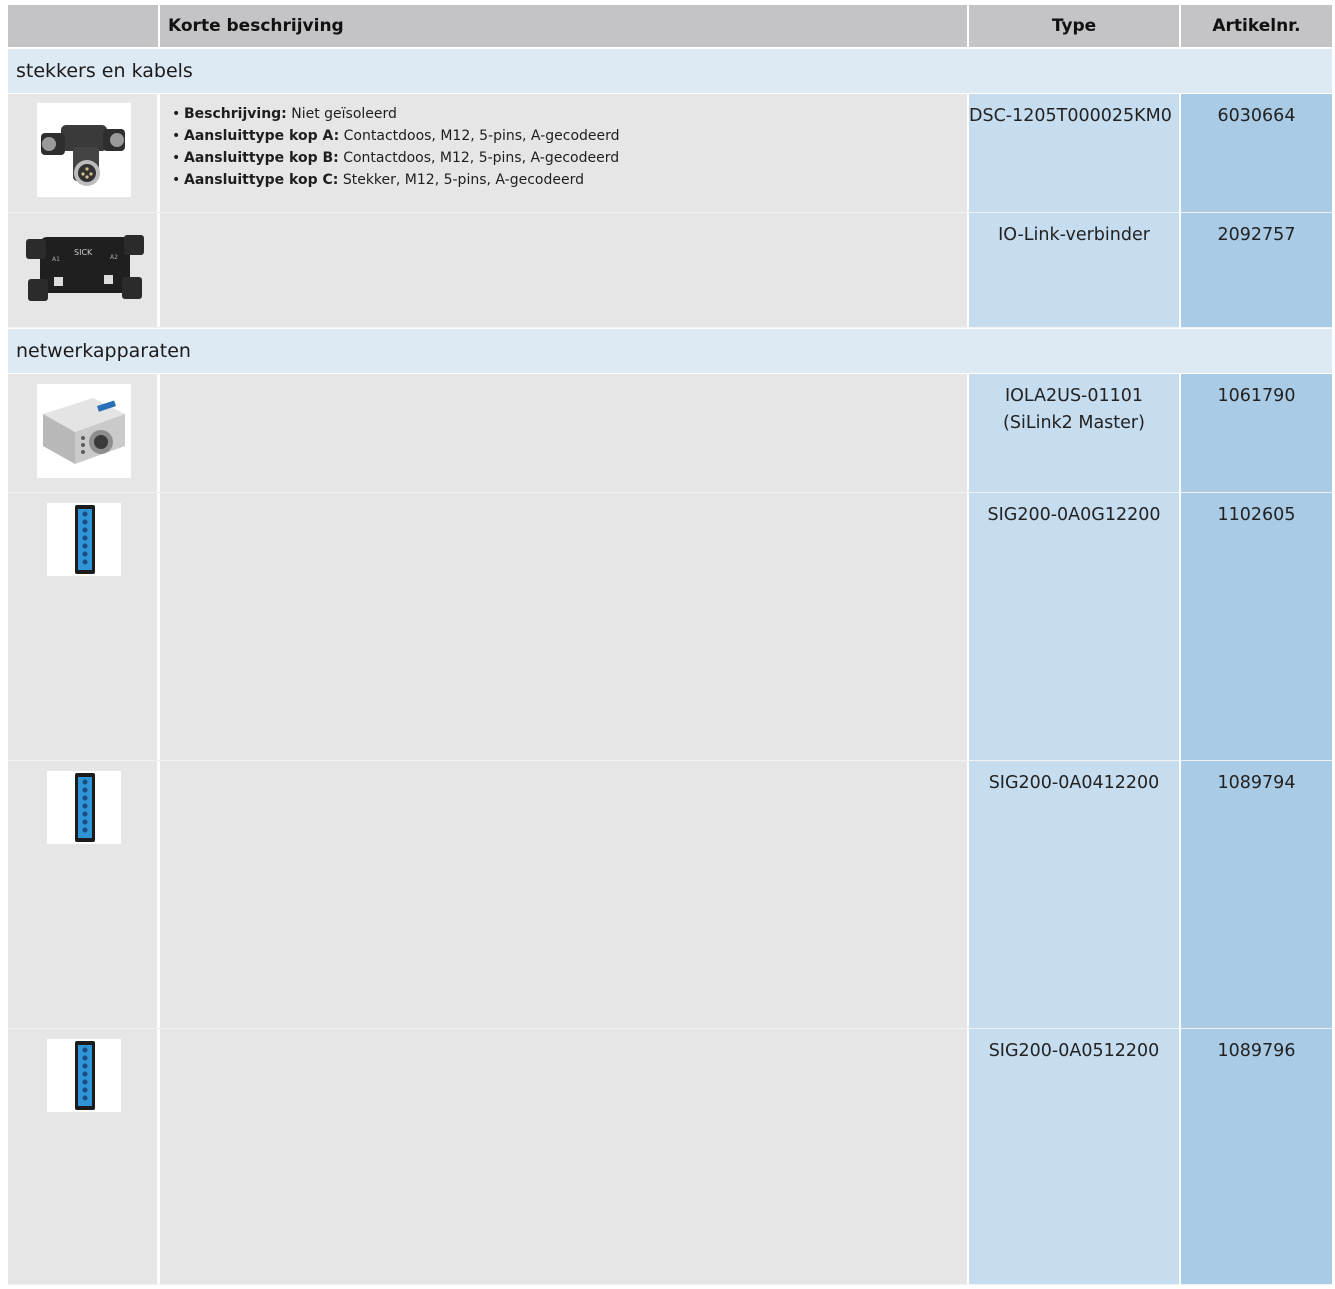  What do you see at coordinates (670, 351) in the screenshot?
I see `section-title: netwerkapparaten` at bounding box center [670, 351].